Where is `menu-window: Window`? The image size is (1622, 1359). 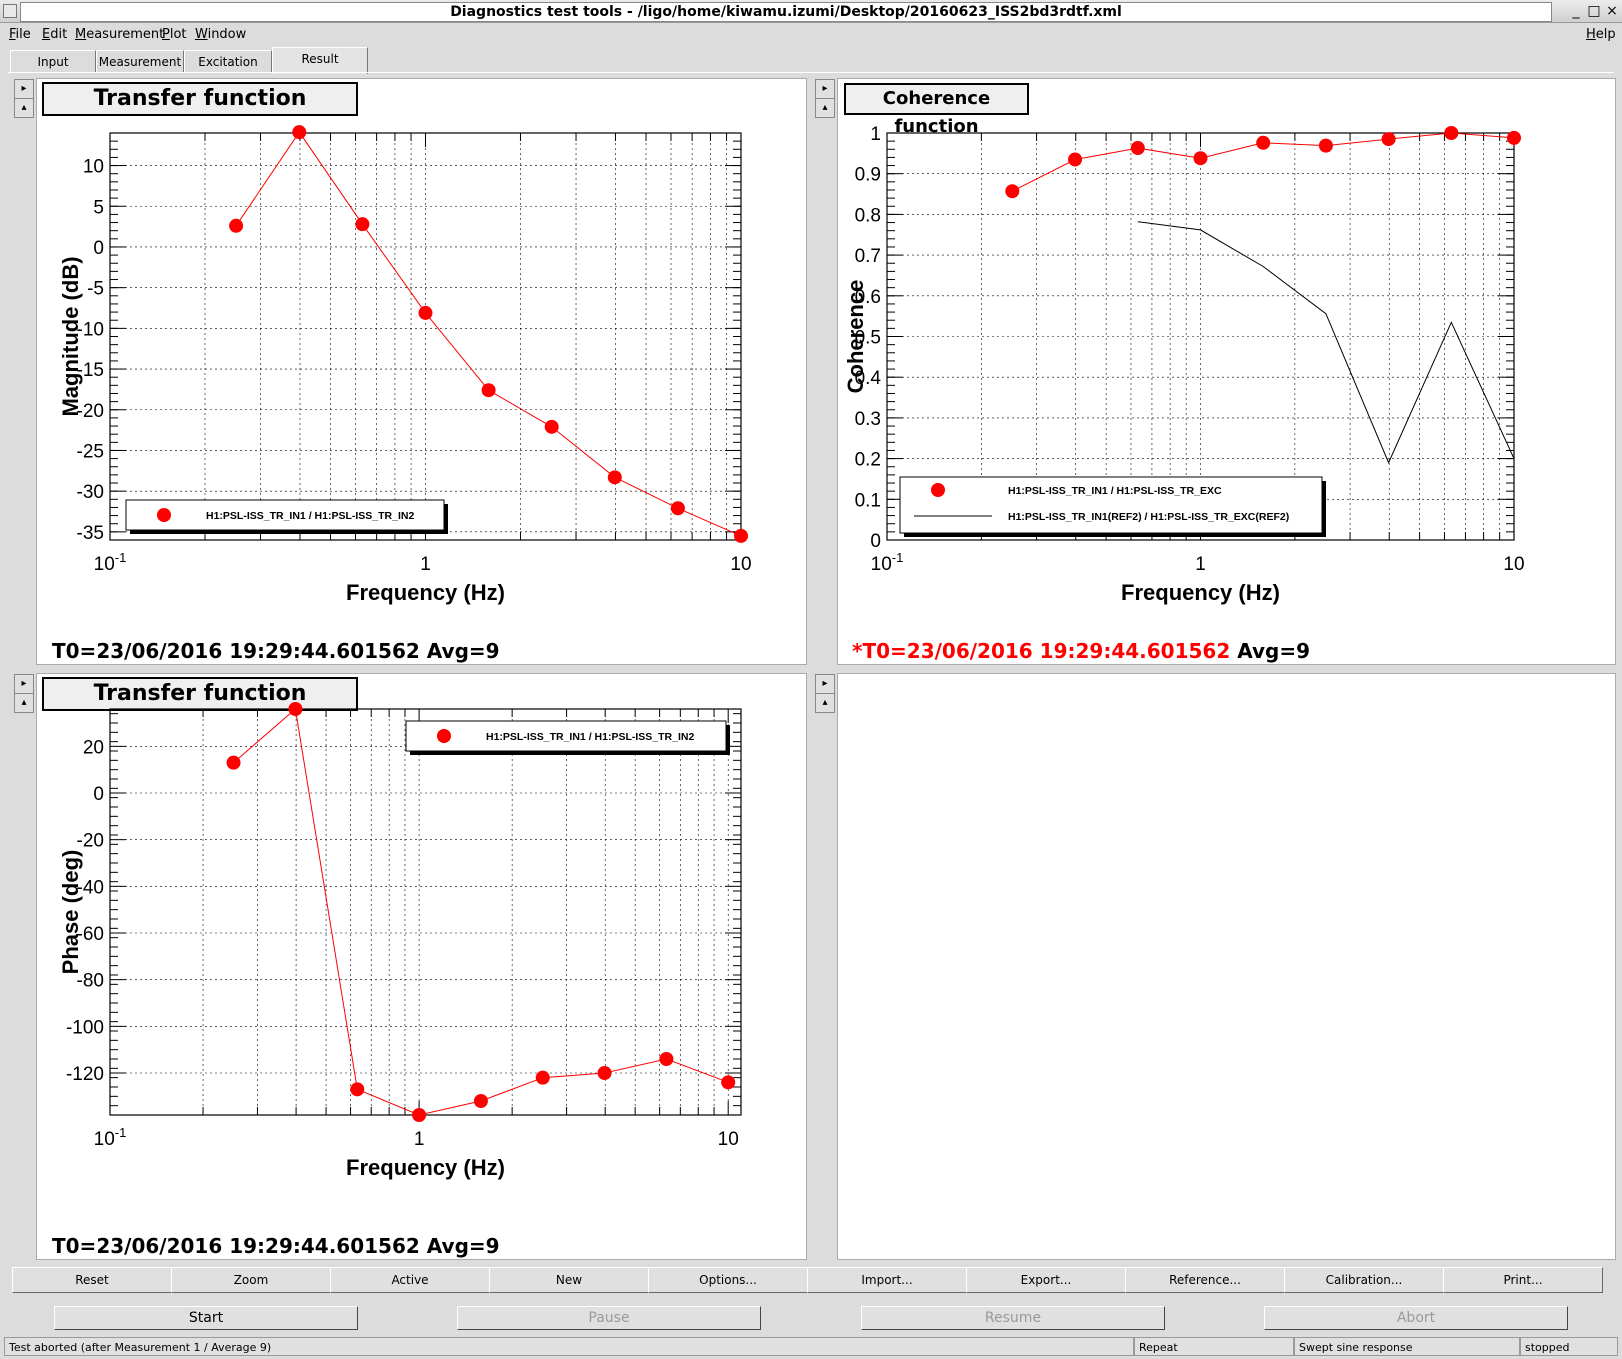
menu-window: Window is located at coordinates (220, 34).